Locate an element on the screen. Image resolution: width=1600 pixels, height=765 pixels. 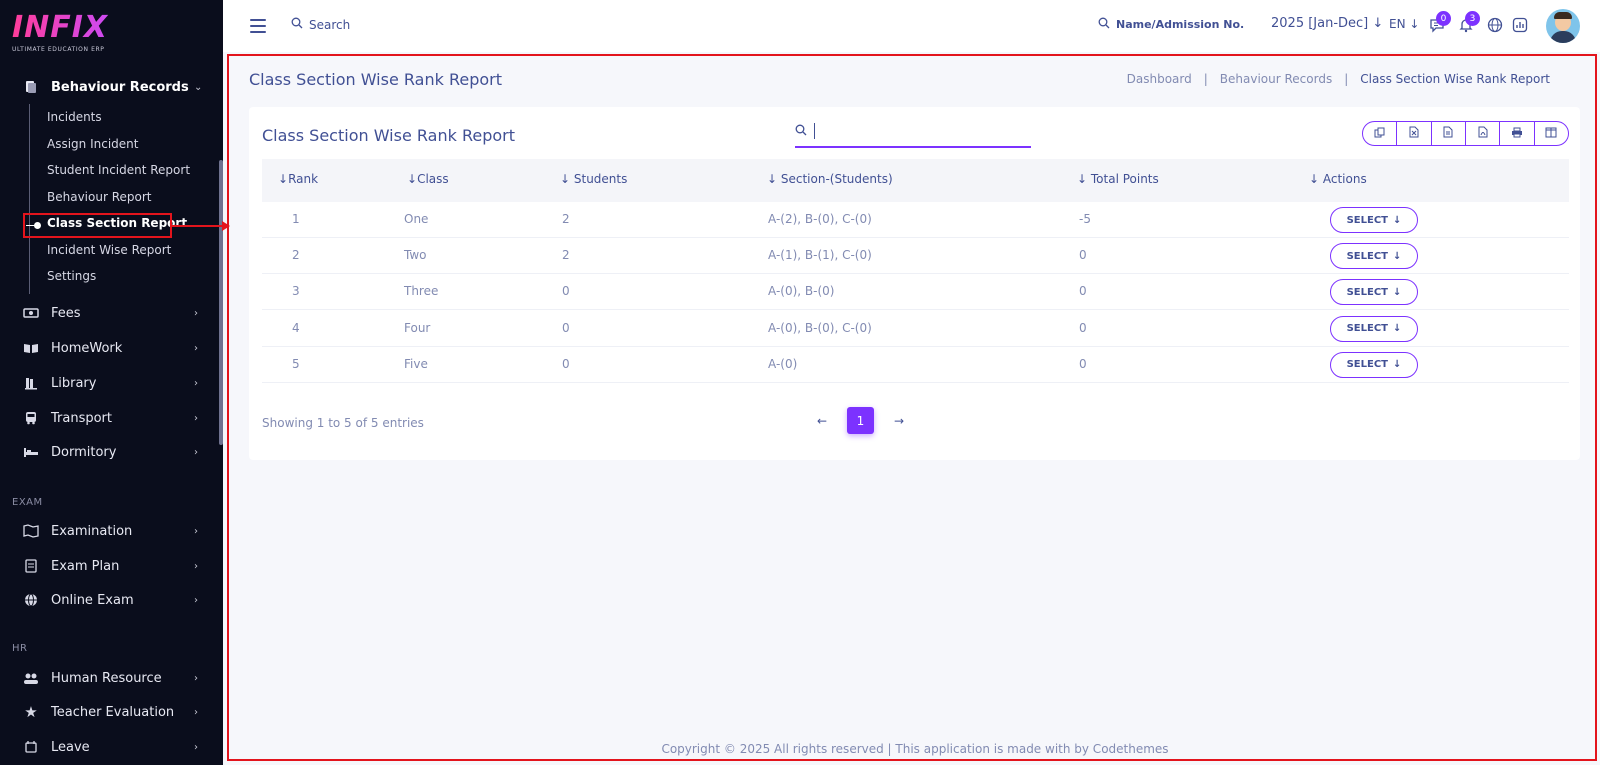
cell-sections: A-(0) is located at coordinates (783, 363).